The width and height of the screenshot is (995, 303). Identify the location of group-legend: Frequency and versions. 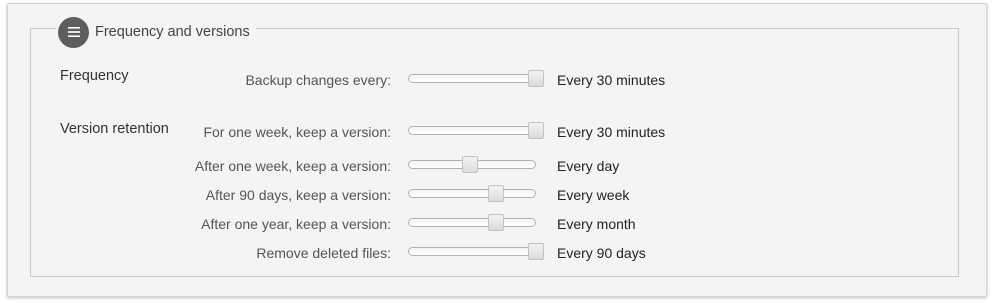
(156, 32).